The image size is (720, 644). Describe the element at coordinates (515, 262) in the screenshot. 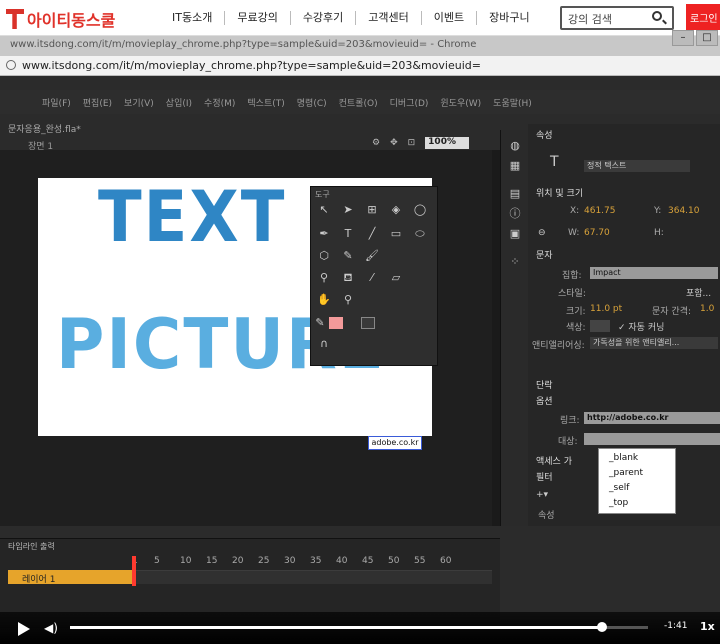

I see `swatches-icon: ⁘` at that location.